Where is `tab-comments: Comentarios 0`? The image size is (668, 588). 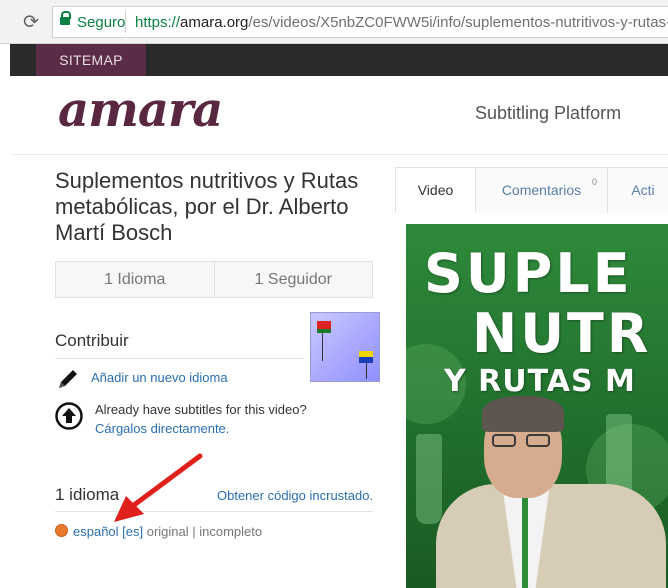 tab-comments: Comentarios 0 is located at coordinates (542, 190).